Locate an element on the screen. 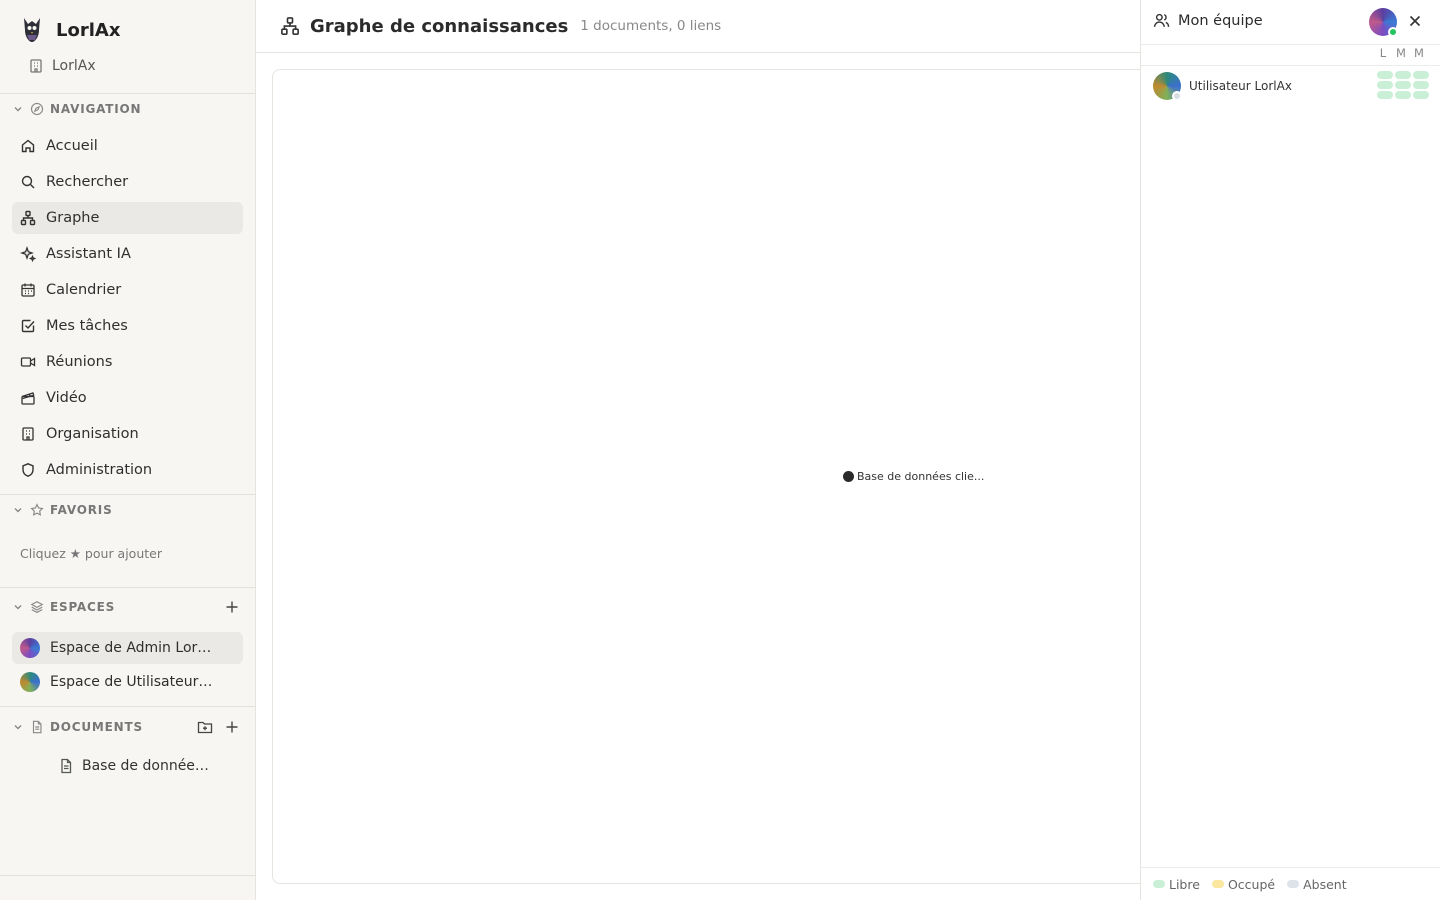 This screenshot has width=1440, height=900. section-label: NAVIGATION is located at coordinates (96, 109).